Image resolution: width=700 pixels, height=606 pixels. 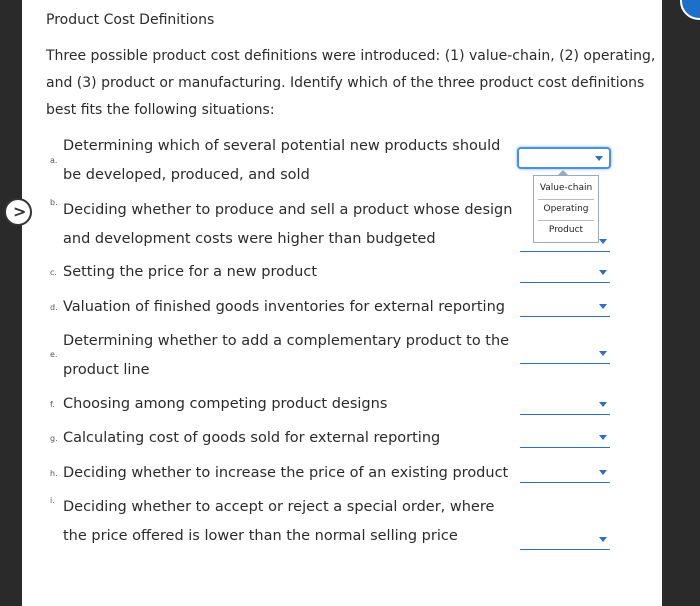 What do you see at coordinates (565, 354) in the screenshot?
I see `question-e-dropdown` at bounding box center [565, 354].